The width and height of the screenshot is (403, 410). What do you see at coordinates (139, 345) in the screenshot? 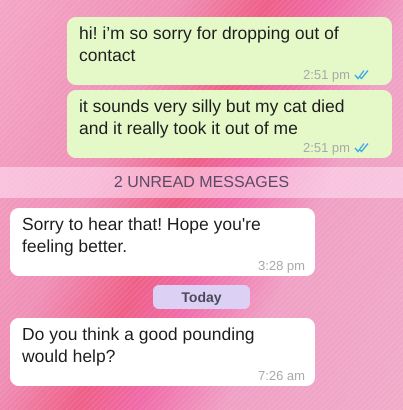
I see `message-text: Do you think a good pounding would help?` at bounding box center [139, 345].